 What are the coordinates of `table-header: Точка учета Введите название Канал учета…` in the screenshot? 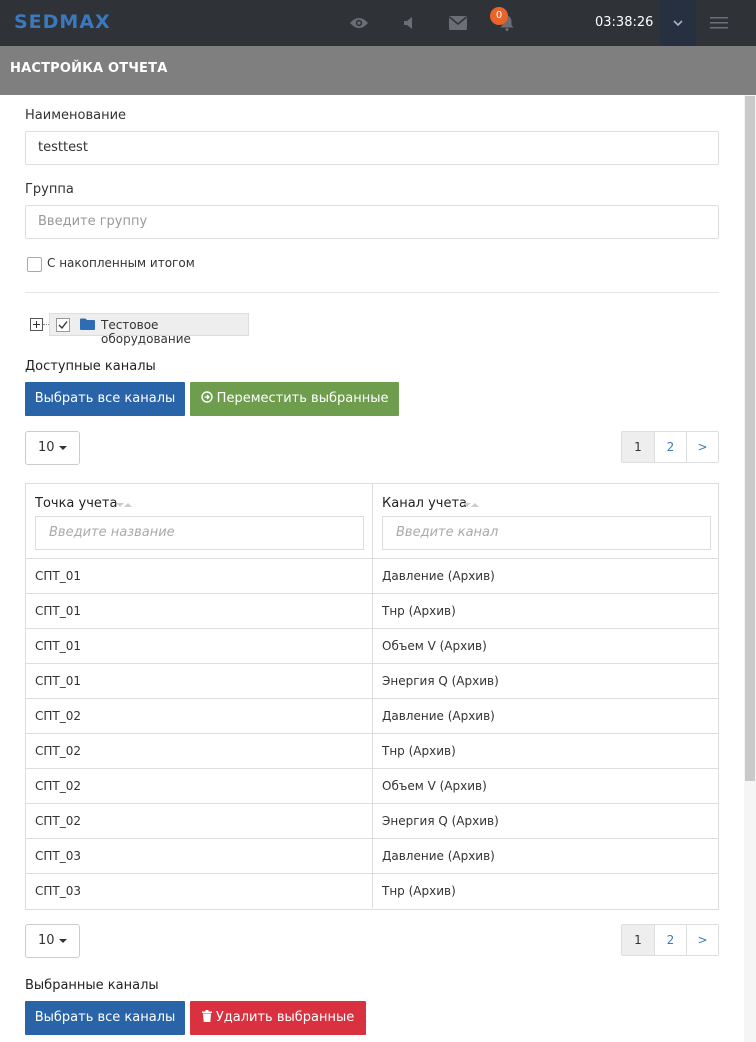 It's located at (372, 521).